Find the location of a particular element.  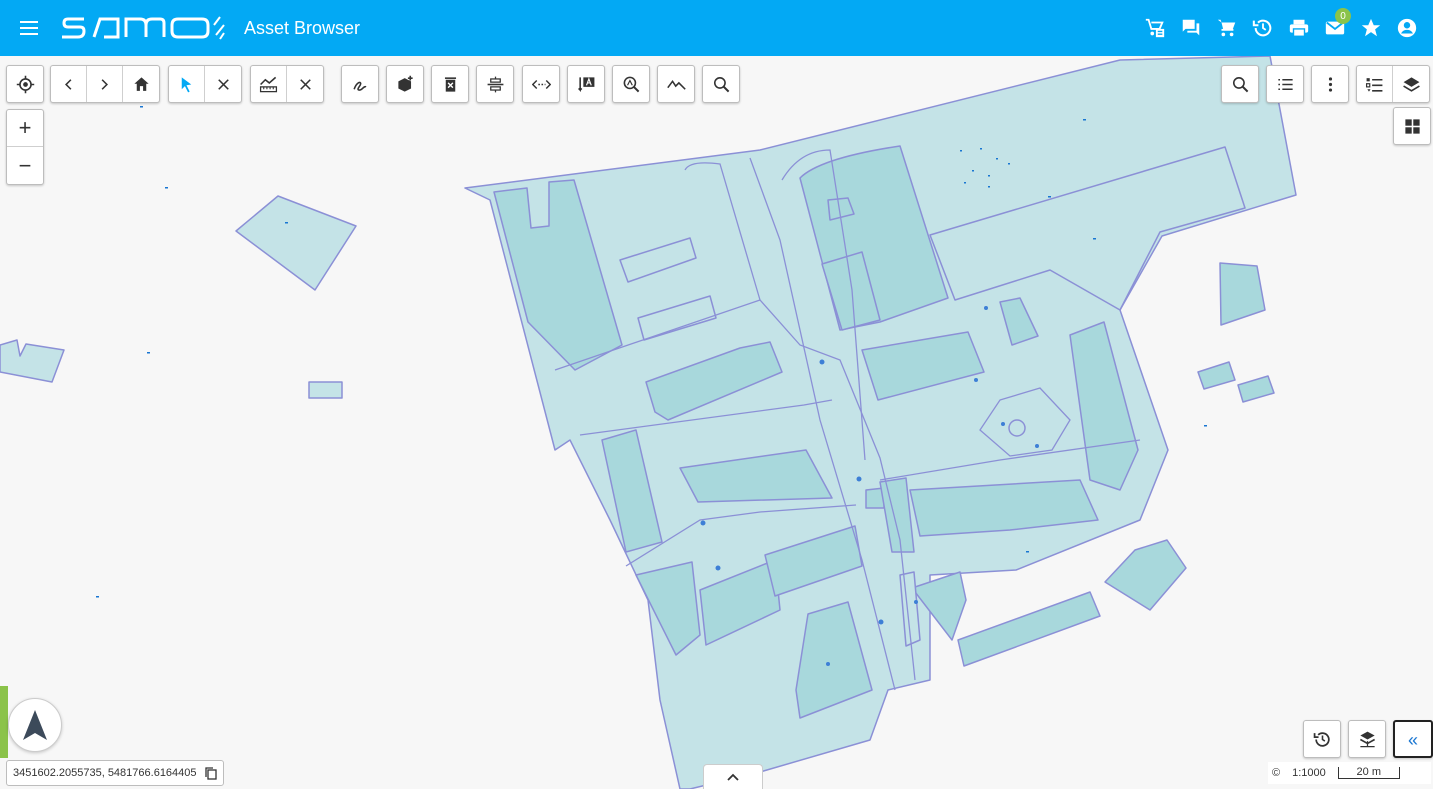

account-icon is located at coordinates (1407, 28).